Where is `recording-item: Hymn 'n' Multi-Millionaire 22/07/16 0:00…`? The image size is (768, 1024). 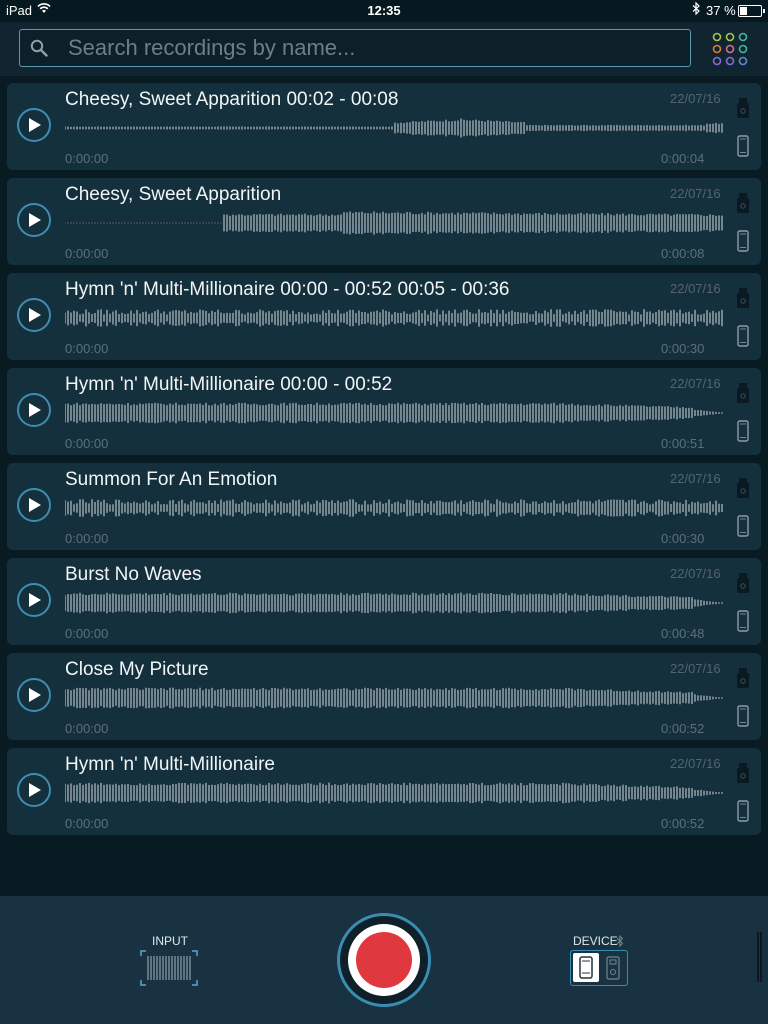
recording-item: Hymn 'n' Multi-Millionaire 22/07/16 0:00… is located at coordinates (384, 791).